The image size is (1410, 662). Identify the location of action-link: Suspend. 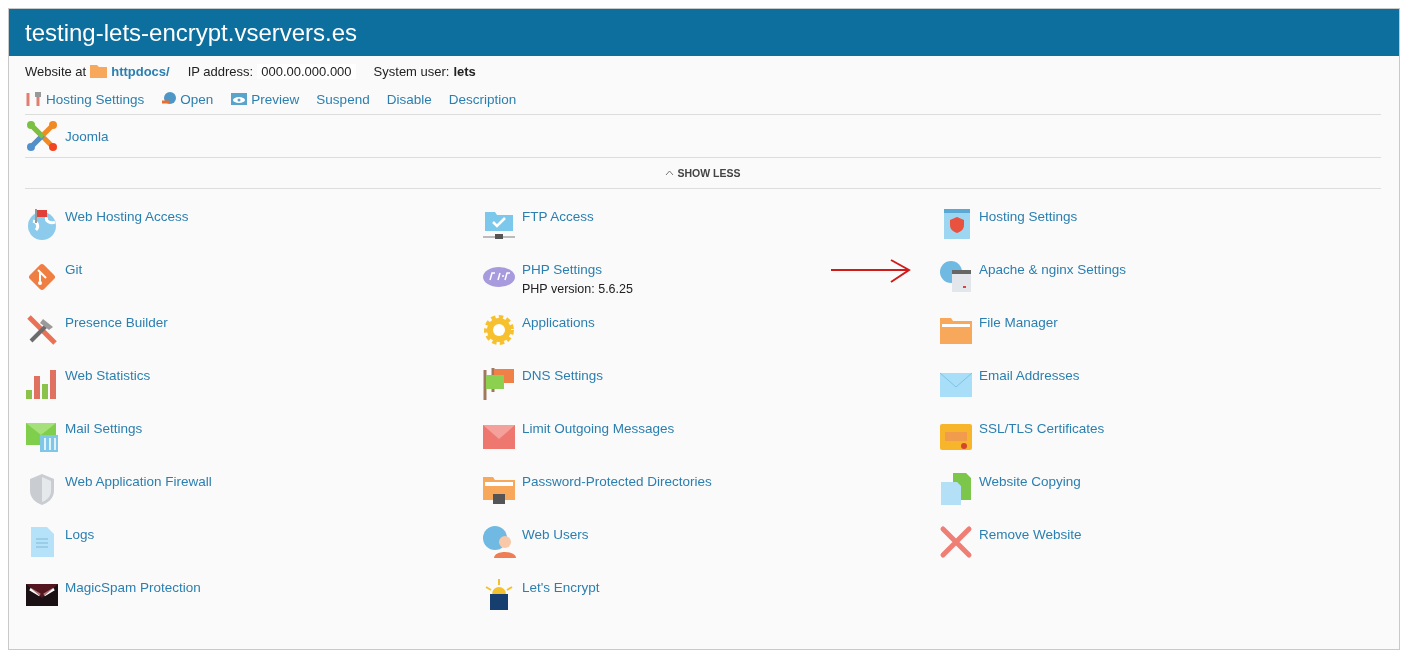
(343, 99).